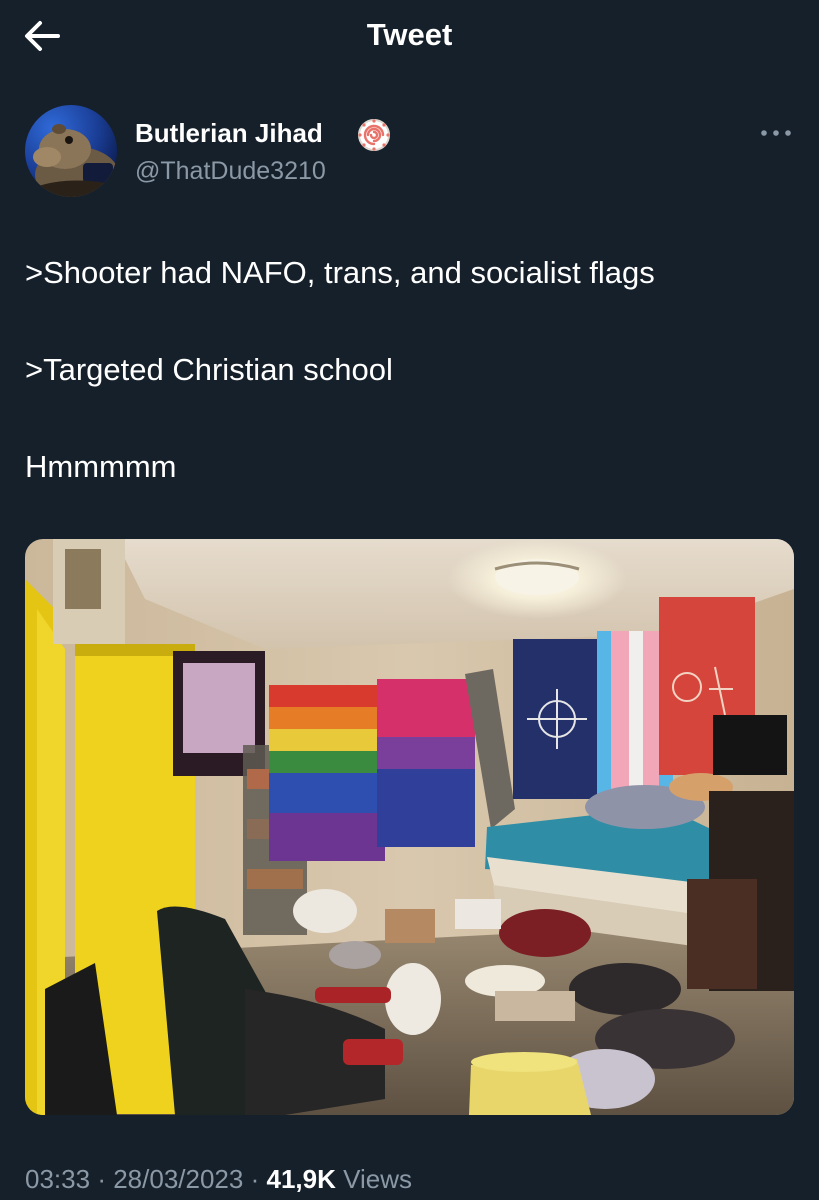  Describe the element at coordinates (57, 1179) in the screenshot. I see `tweet-time: 03:33` at that location.